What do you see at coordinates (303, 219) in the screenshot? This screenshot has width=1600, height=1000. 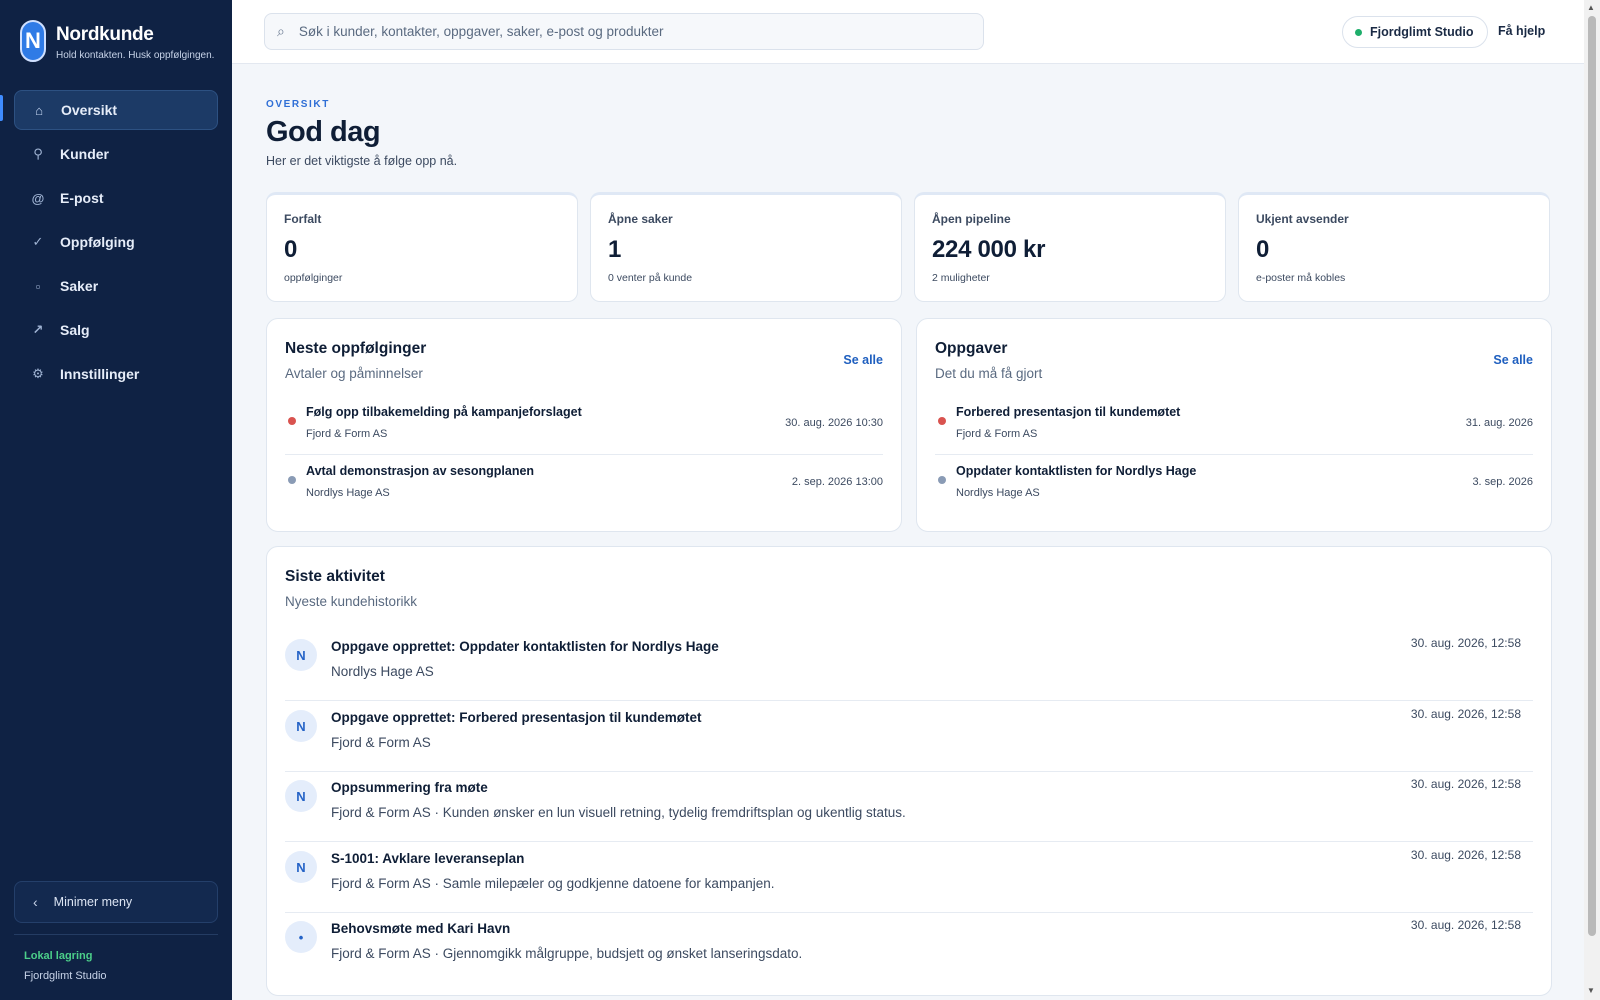 I see `stat-label: Forfalt` at bounding box center [303, 219].